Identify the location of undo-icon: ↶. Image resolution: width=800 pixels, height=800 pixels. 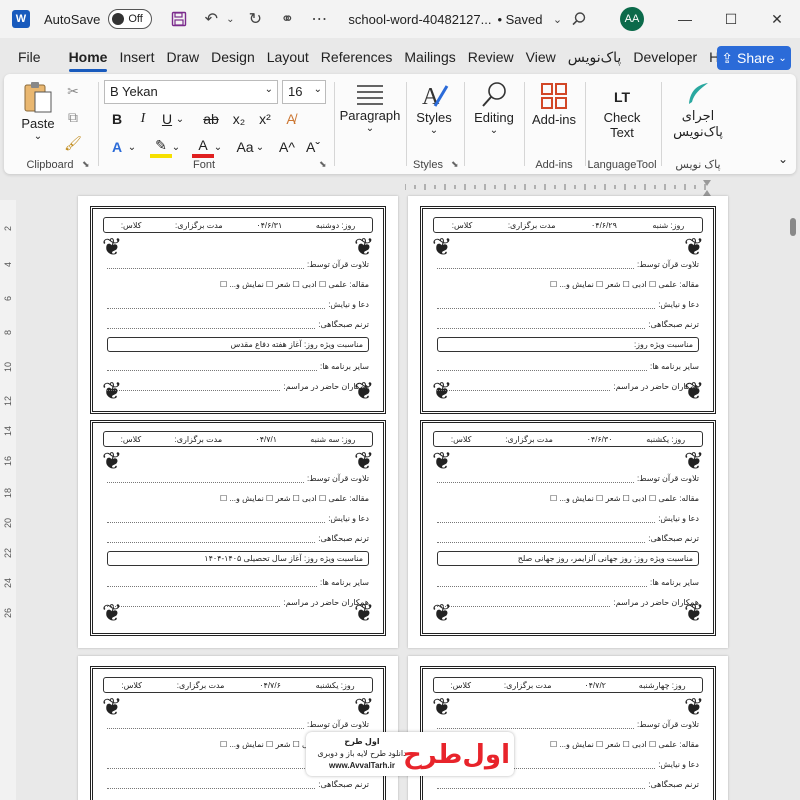
(211, 19).